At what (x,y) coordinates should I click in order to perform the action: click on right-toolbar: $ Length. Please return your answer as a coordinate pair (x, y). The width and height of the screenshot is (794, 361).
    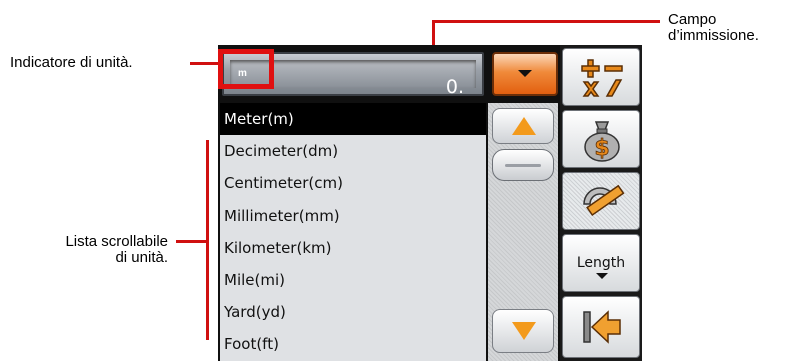
    Looking at the image, I should click on (601, 203).